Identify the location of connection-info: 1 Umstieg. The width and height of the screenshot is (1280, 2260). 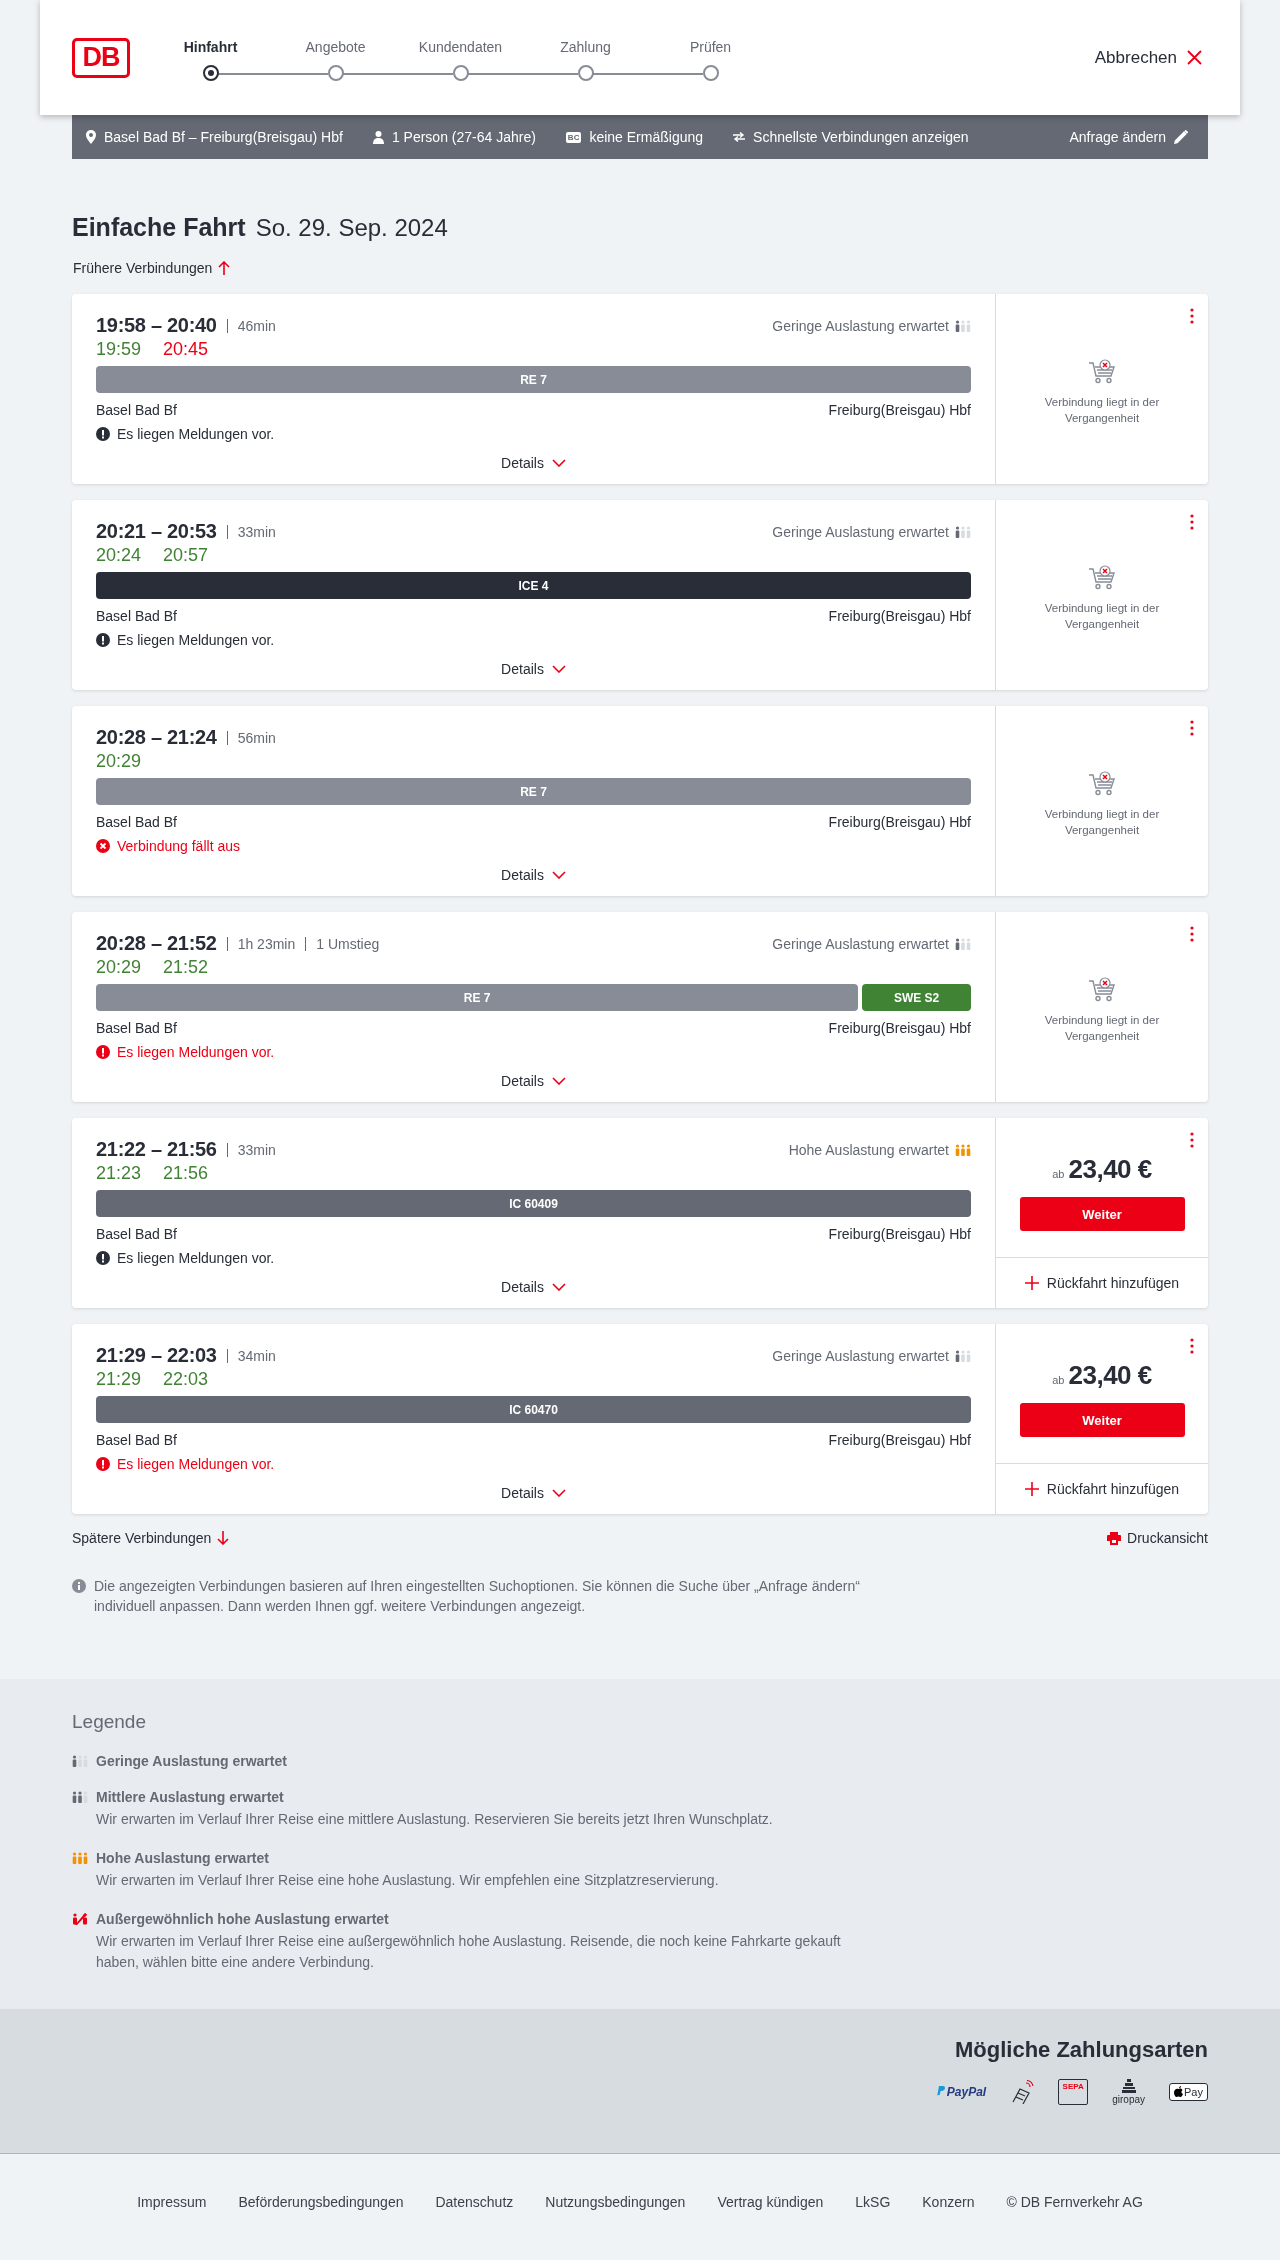
(348, 943).